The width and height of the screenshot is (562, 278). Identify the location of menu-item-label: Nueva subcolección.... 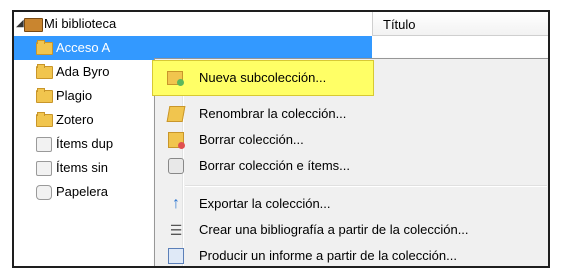
(263, 77).